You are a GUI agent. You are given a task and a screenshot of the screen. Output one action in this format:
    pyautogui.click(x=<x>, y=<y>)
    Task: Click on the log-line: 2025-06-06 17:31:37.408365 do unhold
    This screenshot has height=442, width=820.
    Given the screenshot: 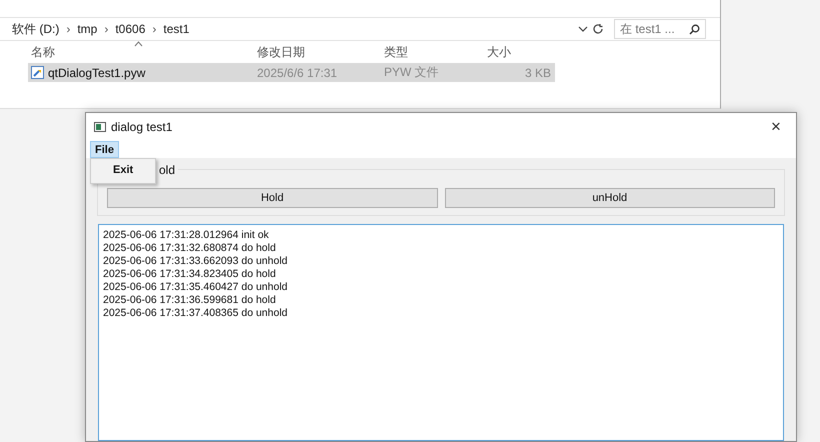 What is the action you would take?
    pyautogui.click(x=195, y=313)
    